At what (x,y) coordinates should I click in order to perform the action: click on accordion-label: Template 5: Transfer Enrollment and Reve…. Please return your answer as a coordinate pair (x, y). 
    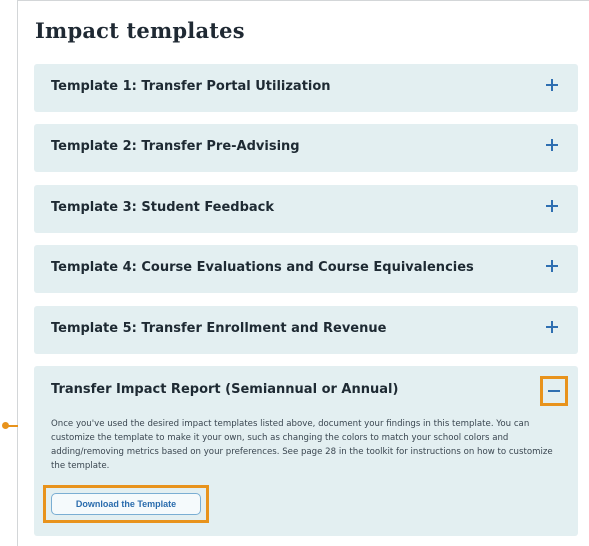
    Looking at the image, I should click on (219, 328).